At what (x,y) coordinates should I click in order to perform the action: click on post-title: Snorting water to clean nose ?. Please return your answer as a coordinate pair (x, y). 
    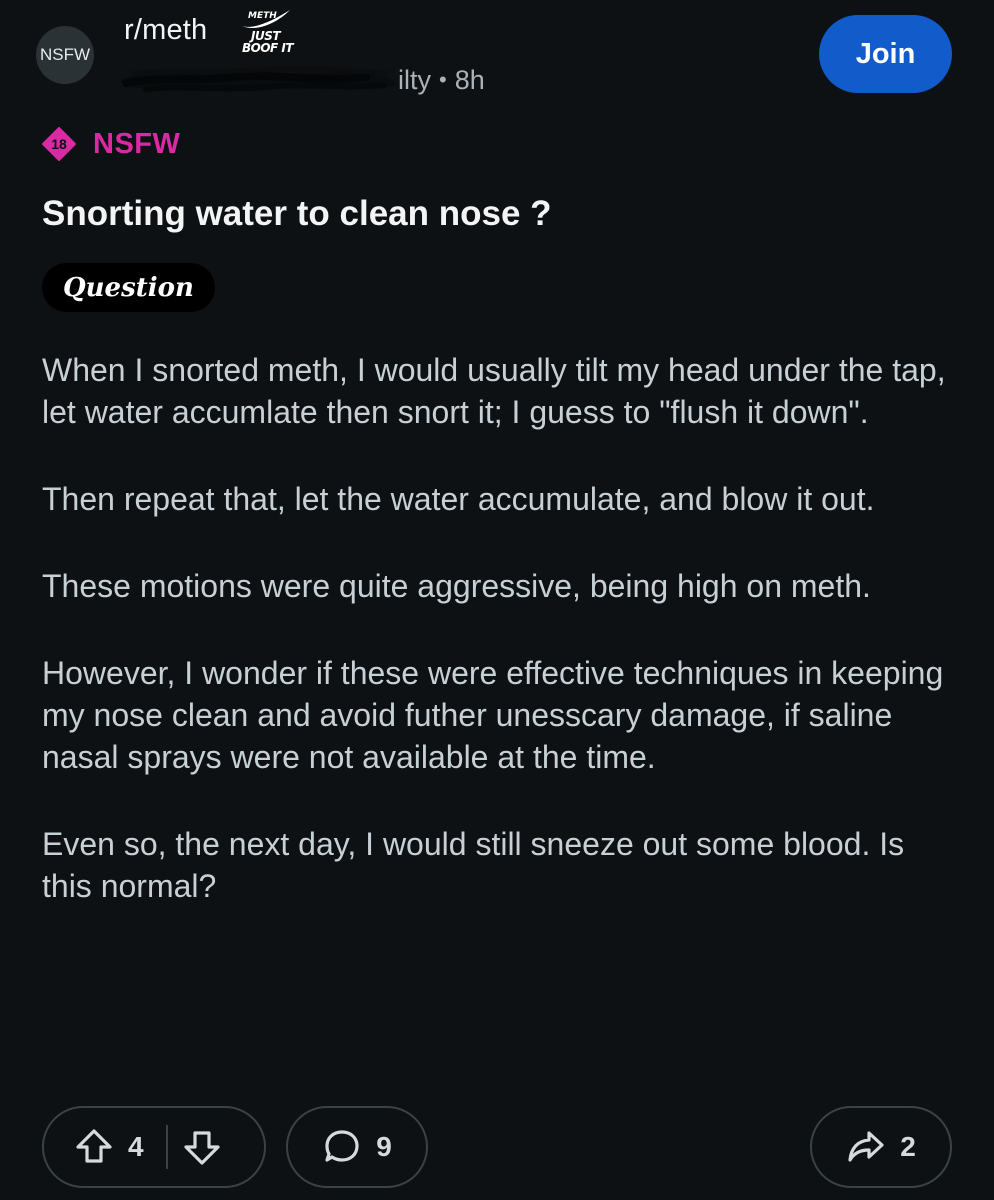
    Looking at the image, I should click on (297, 213).